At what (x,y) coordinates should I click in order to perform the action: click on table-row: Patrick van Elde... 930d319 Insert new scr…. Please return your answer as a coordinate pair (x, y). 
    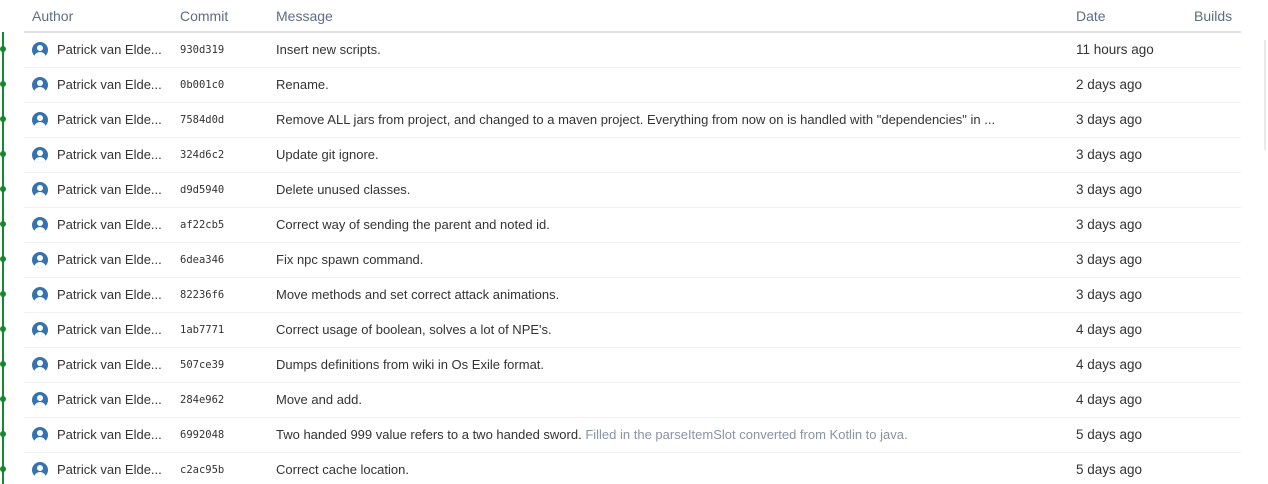
    Looking at the image, I should click on (632, 50).